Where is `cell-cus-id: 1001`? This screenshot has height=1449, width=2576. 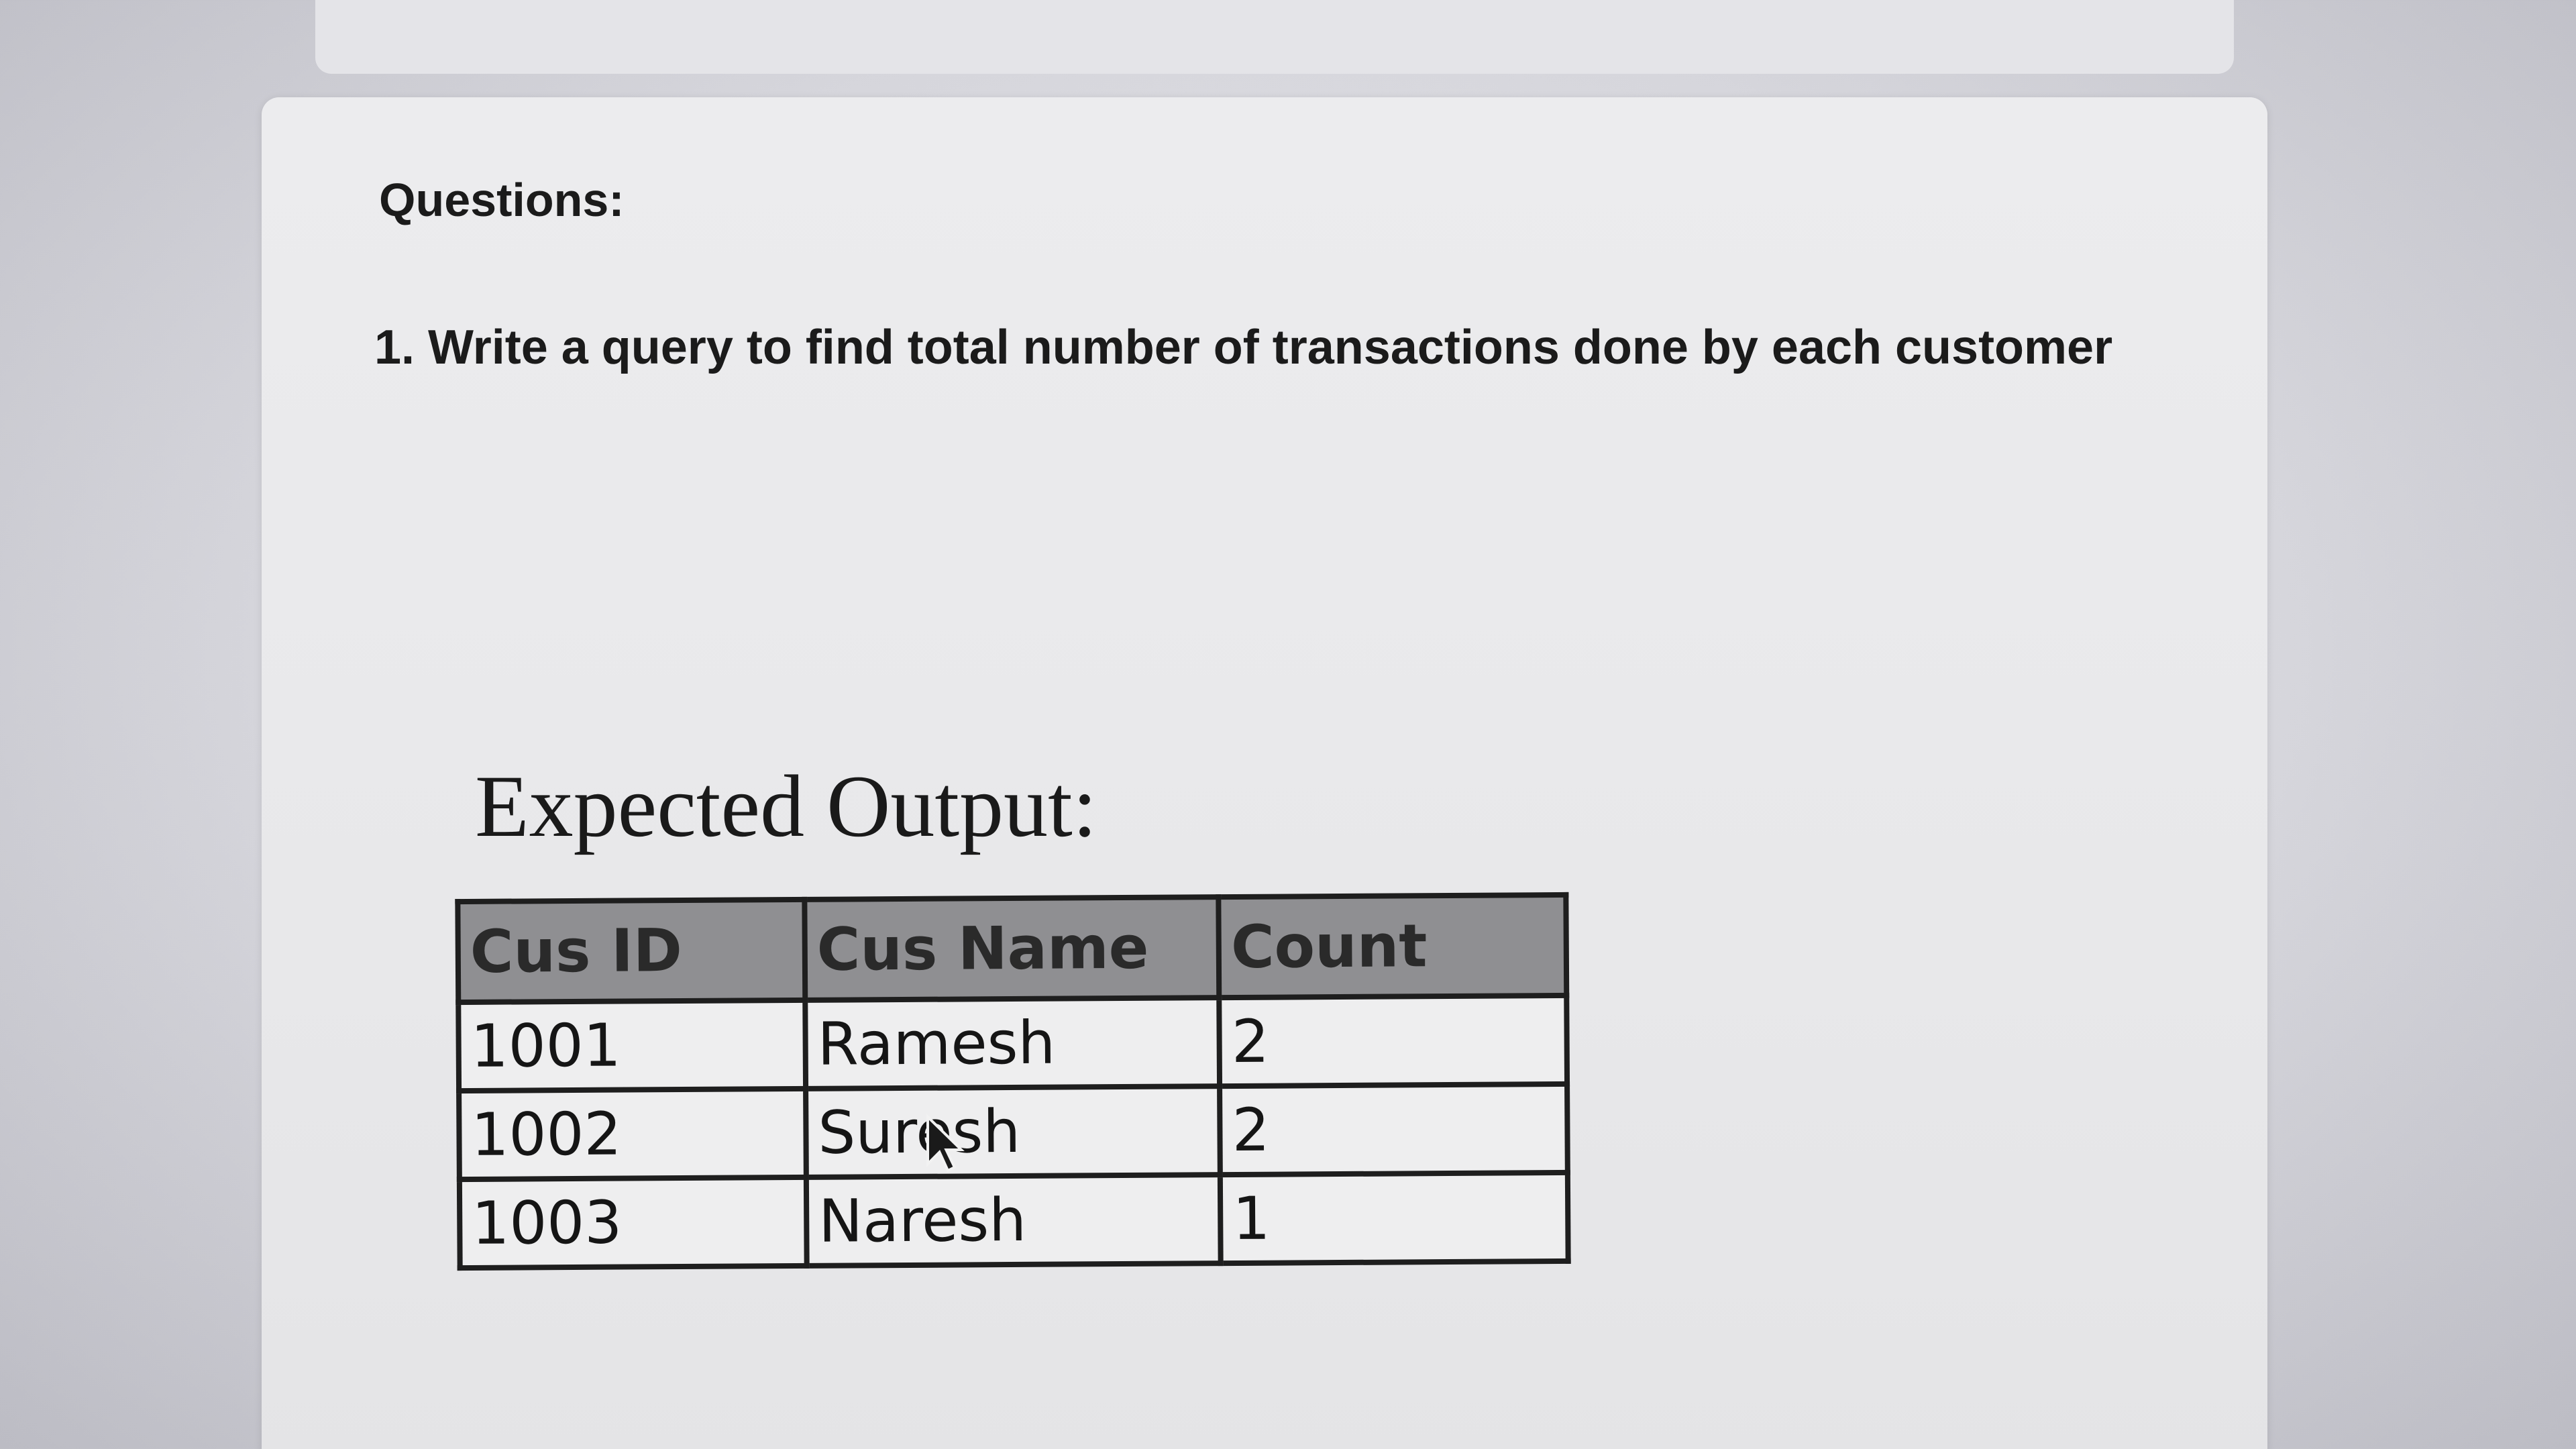
cell-cus-id: 1001 is located at coordinates (632, 1045).